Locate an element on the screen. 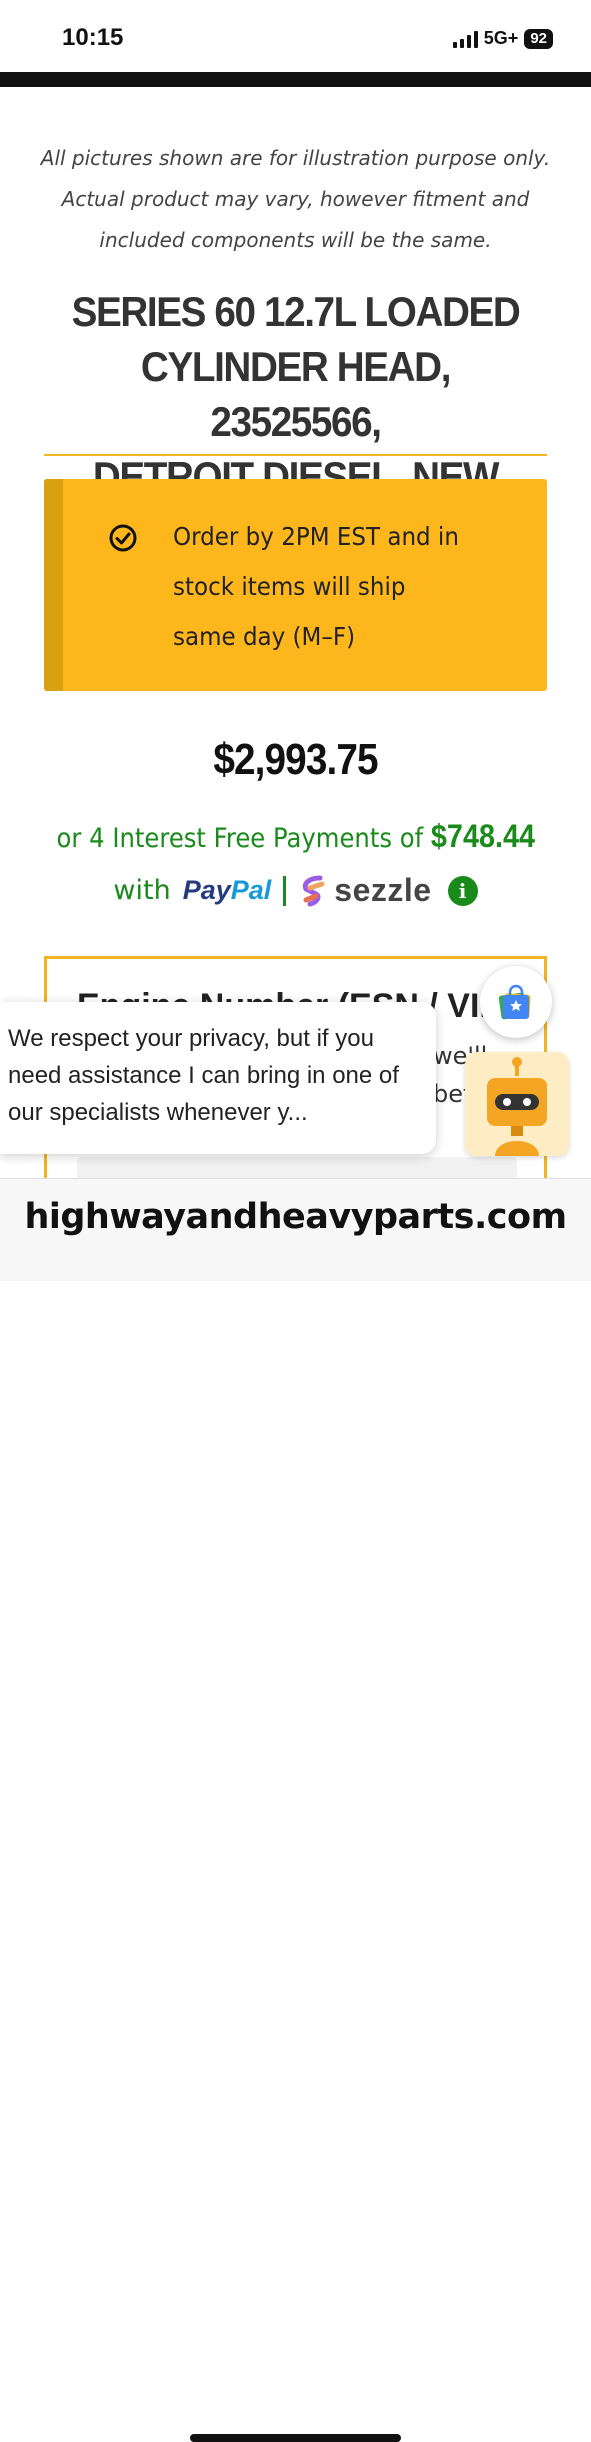  provider-separator is located at coordinates (285, 890).